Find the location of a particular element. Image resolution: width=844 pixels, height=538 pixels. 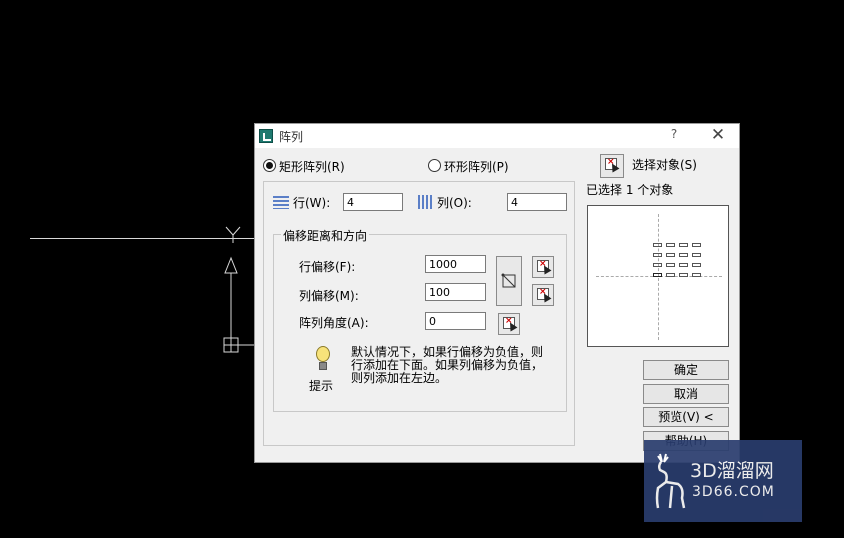

dialog-title: 阵列 is located at coordinates (291, 137).